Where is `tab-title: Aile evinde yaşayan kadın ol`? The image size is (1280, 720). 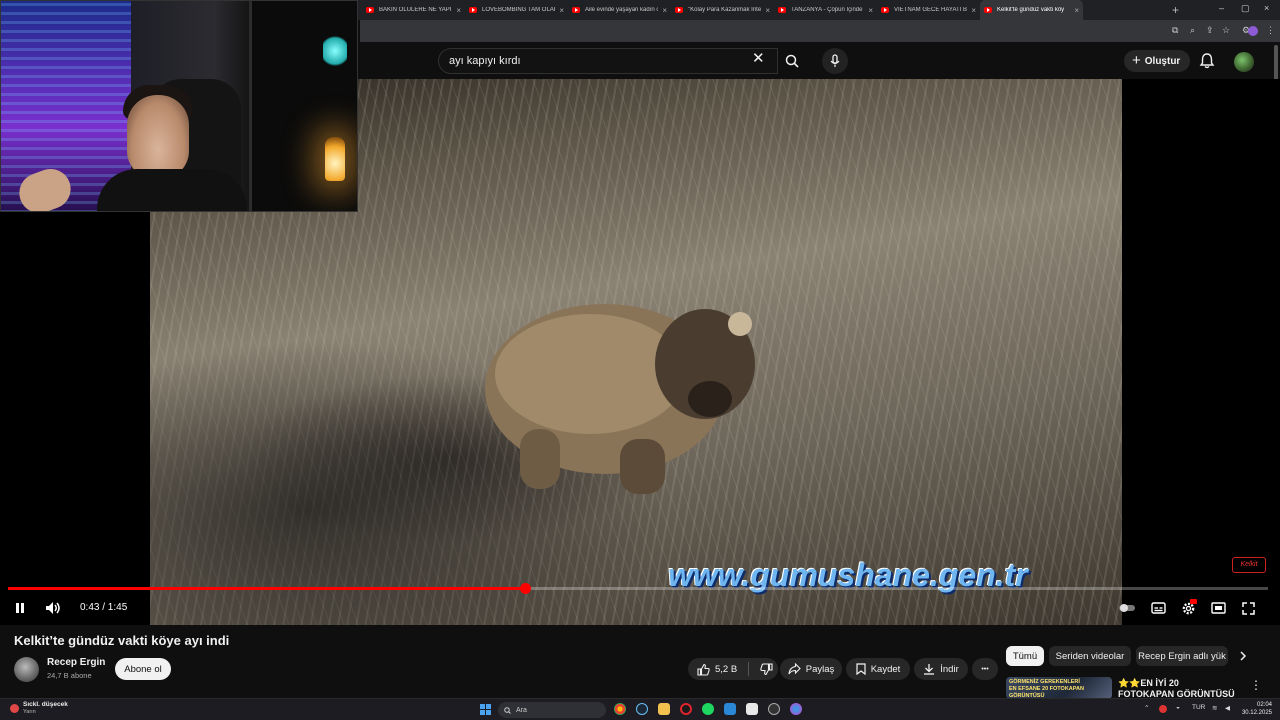
tab-title: Aile evinde yaşayan kadın ol is located at coordinates (622, 10).